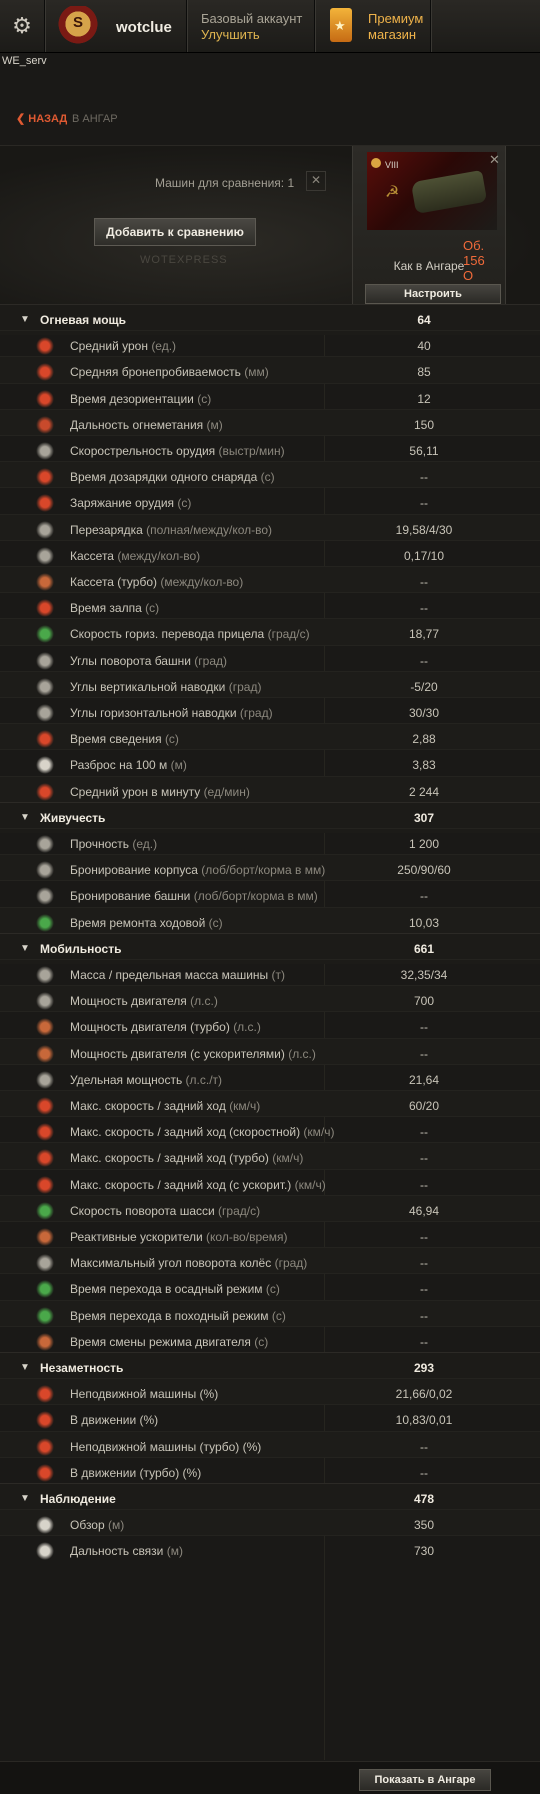 Image resolution: width=540 pixels, height=1794 pixels. What do you see at coordinates (310, 1184) in the screenshot?
I see `stat-unit: (км/ч)` at bounding box center [310, 1184].